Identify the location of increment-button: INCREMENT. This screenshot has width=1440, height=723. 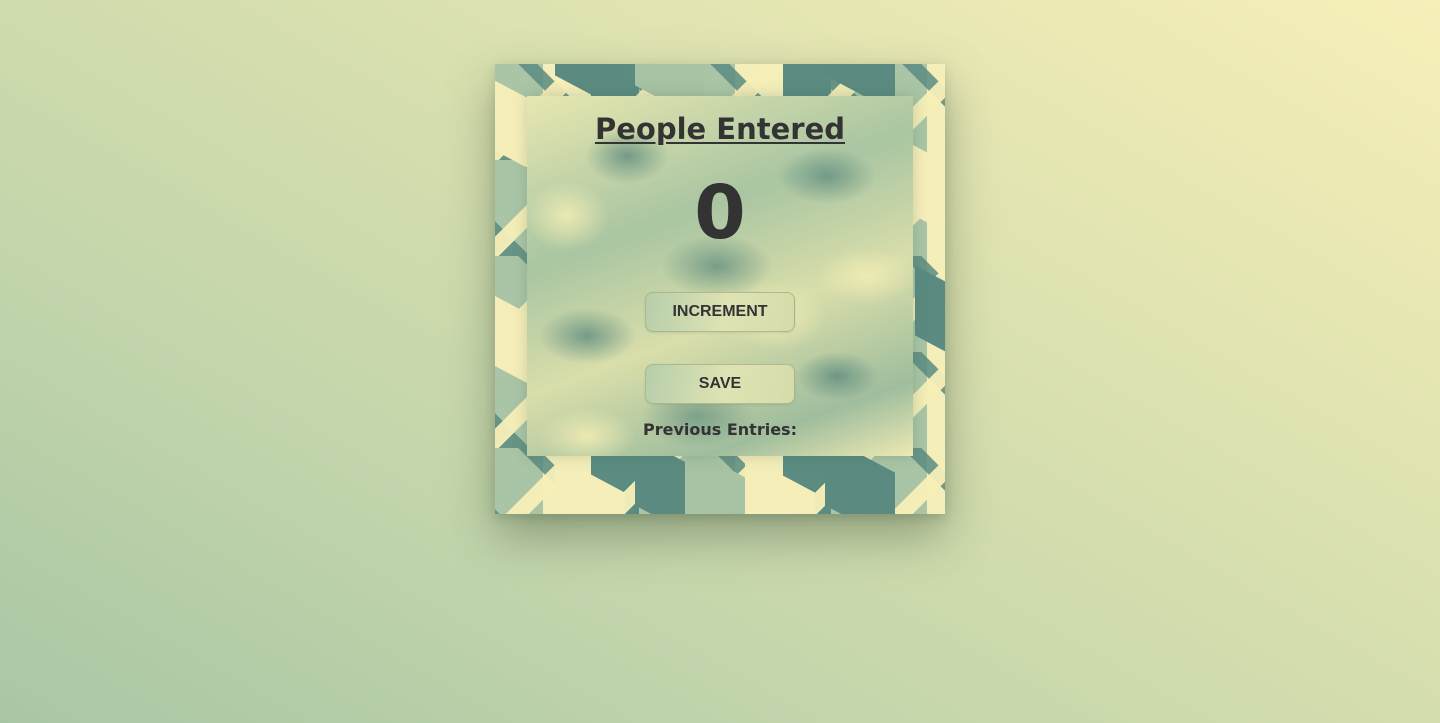
(720, 312).